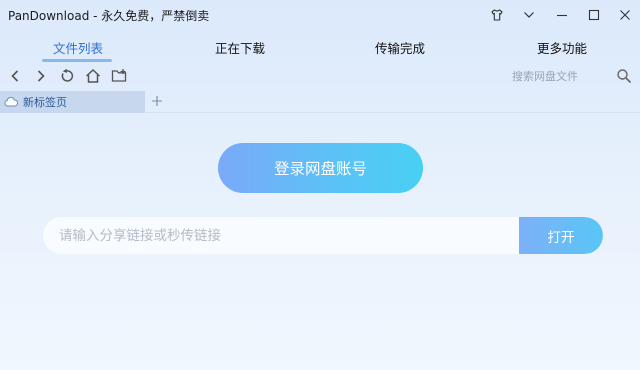 The image size is (640, 370). I want to click on browser-tab-new: 新标签页, so click(72, 102).